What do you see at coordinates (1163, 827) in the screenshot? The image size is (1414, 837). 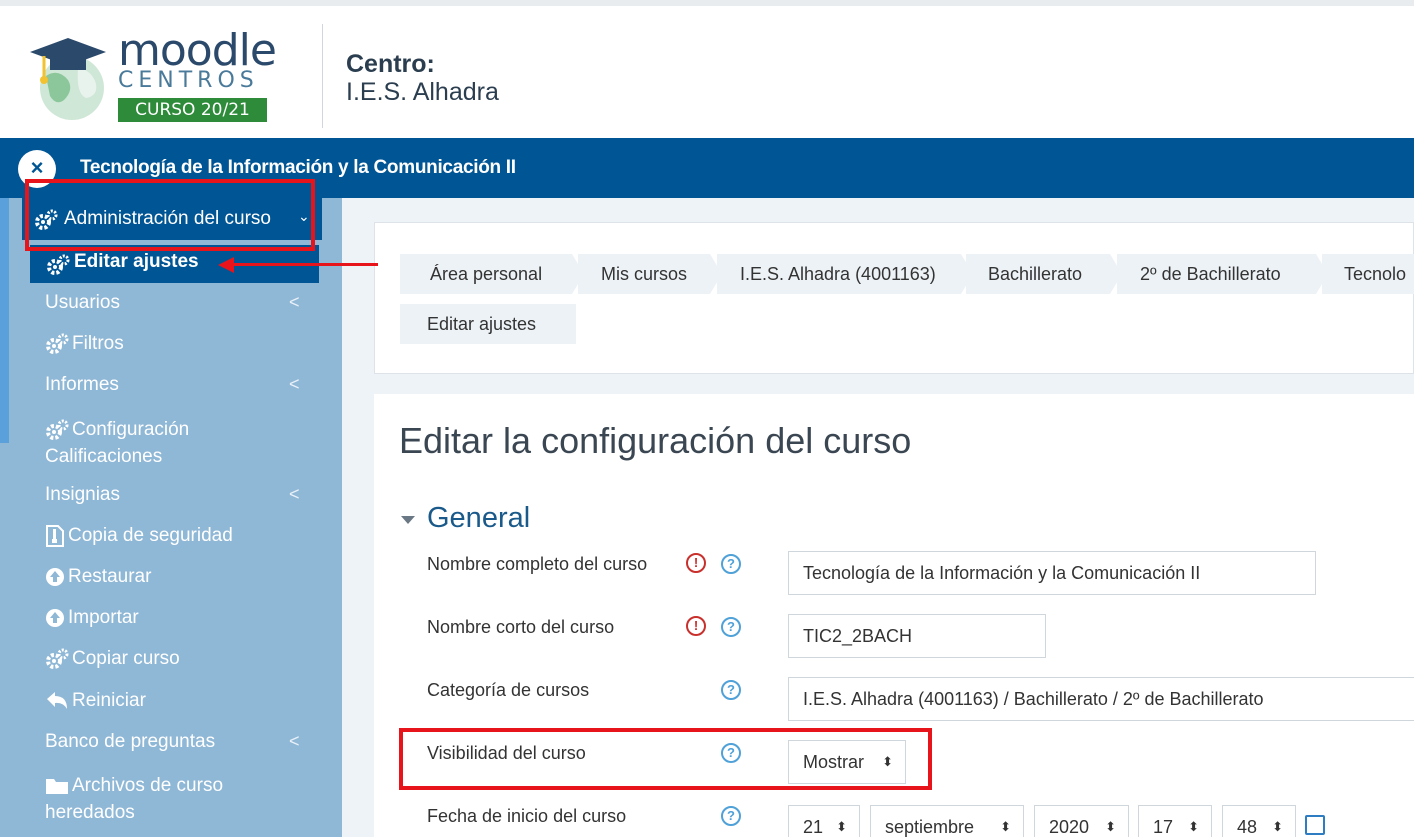 I see `startdate-hour-value: 17` at bounding box center [1163, 827].